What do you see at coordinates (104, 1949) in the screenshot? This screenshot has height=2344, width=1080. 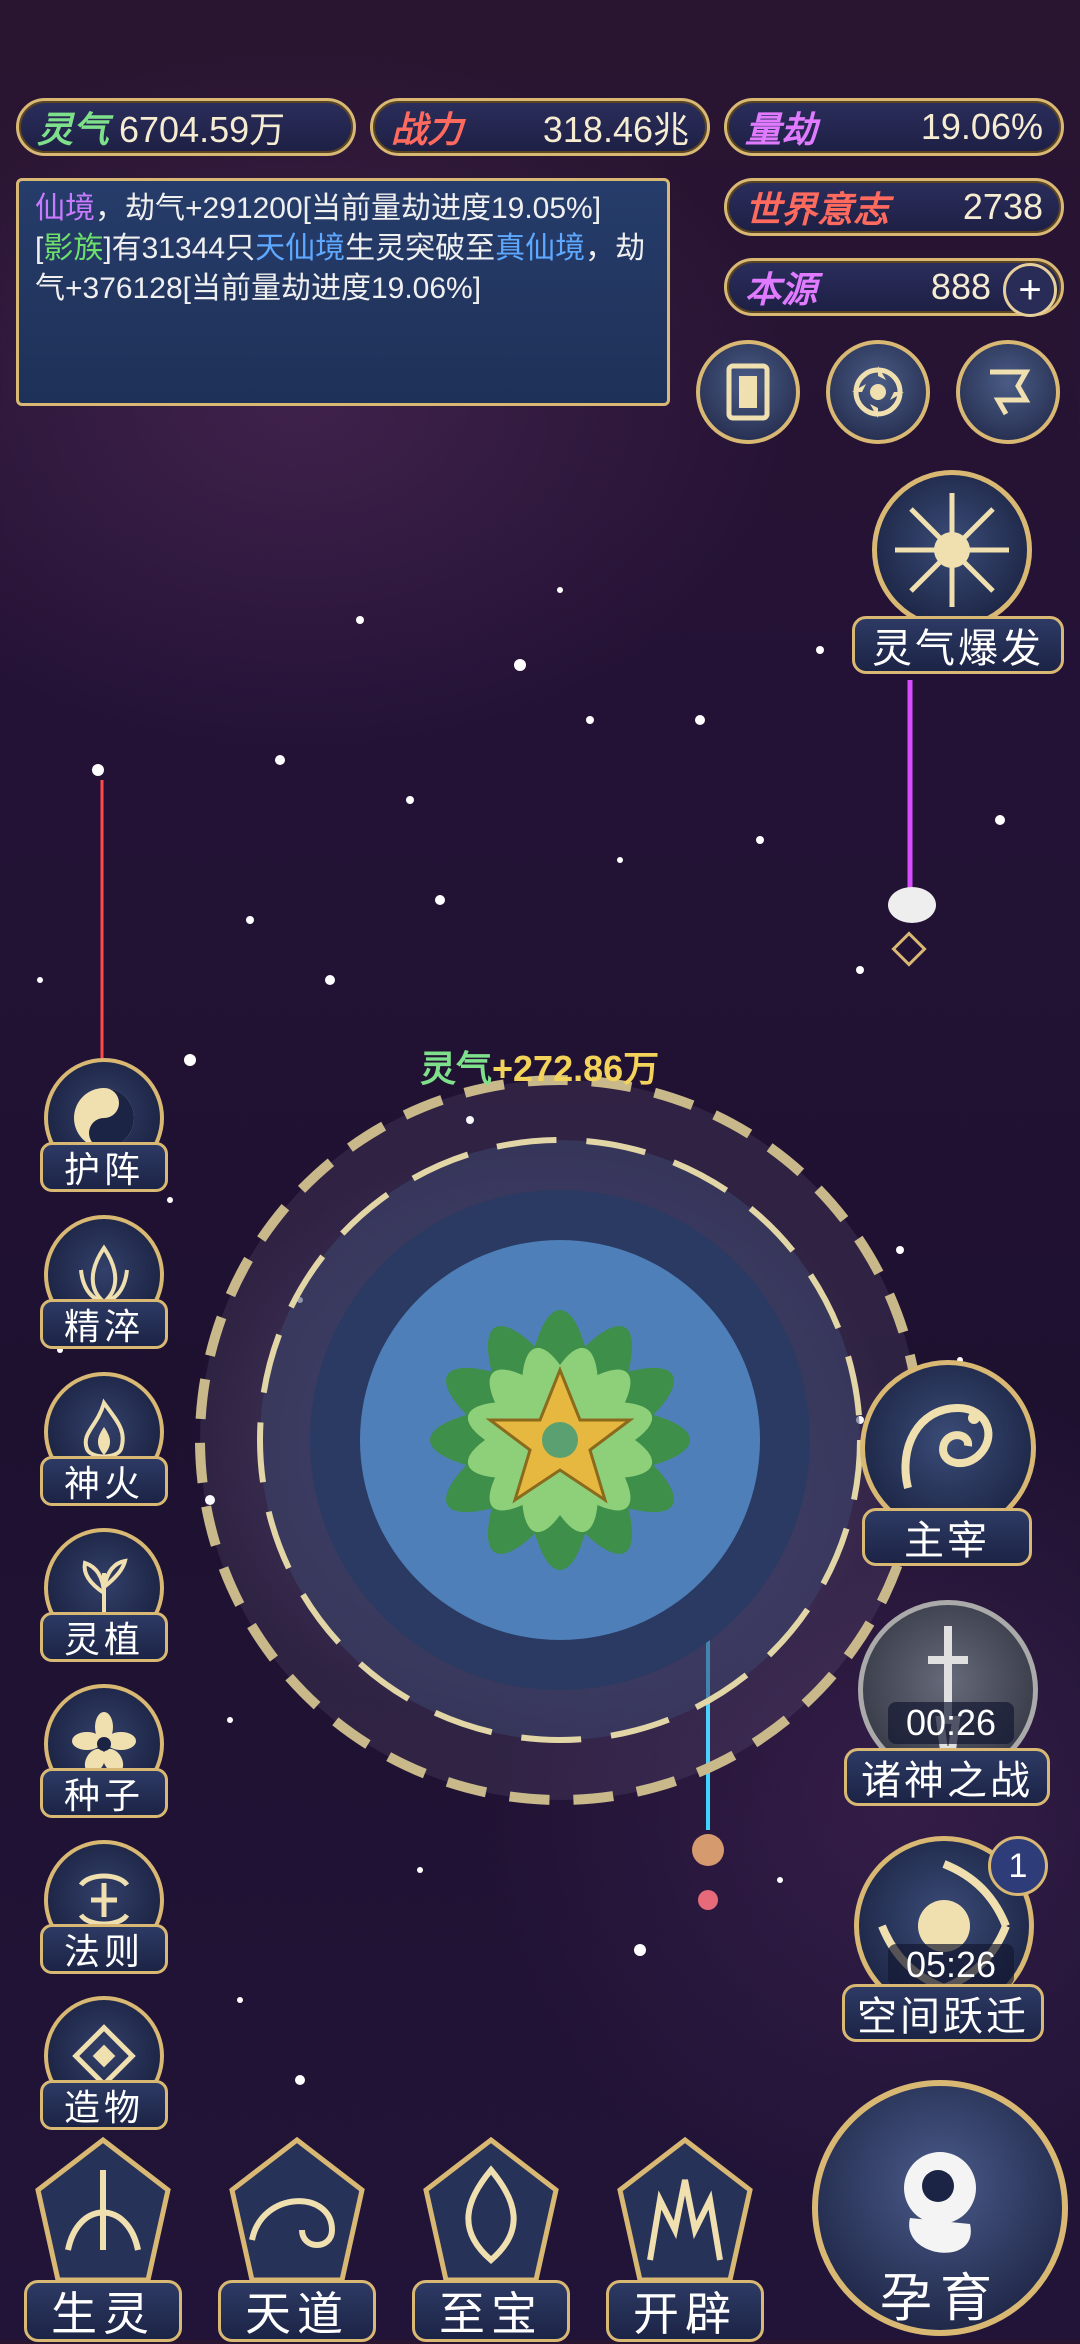 I see `skill-label: 法则` at bounding box center [104, 1949].